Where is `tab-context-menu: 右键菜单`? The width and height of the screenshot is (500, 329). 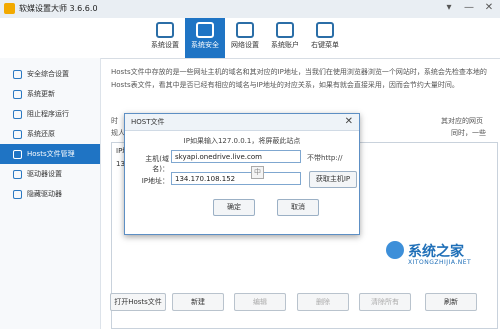
tab-context-menu: 右键菜单 is located at coordinates (325, 38).